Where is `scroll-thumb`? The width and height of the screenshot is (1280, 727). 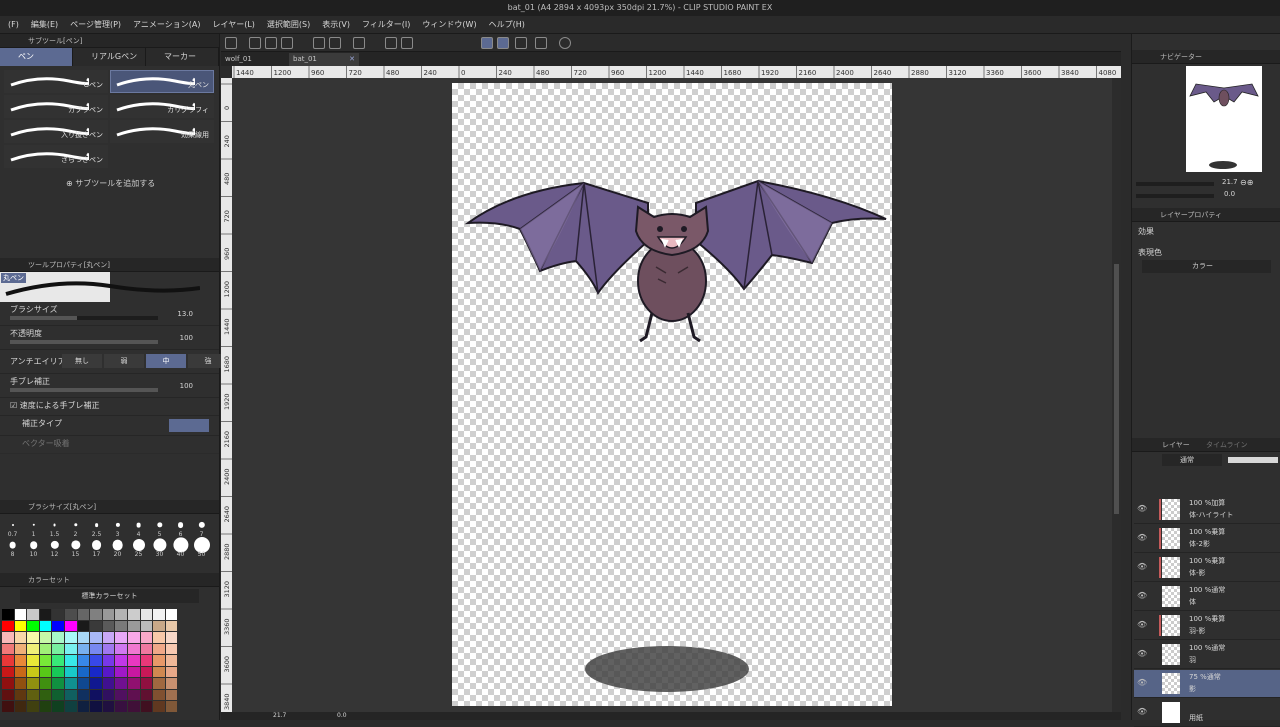 scroll-thumb is located at coordinates (1116, 389).